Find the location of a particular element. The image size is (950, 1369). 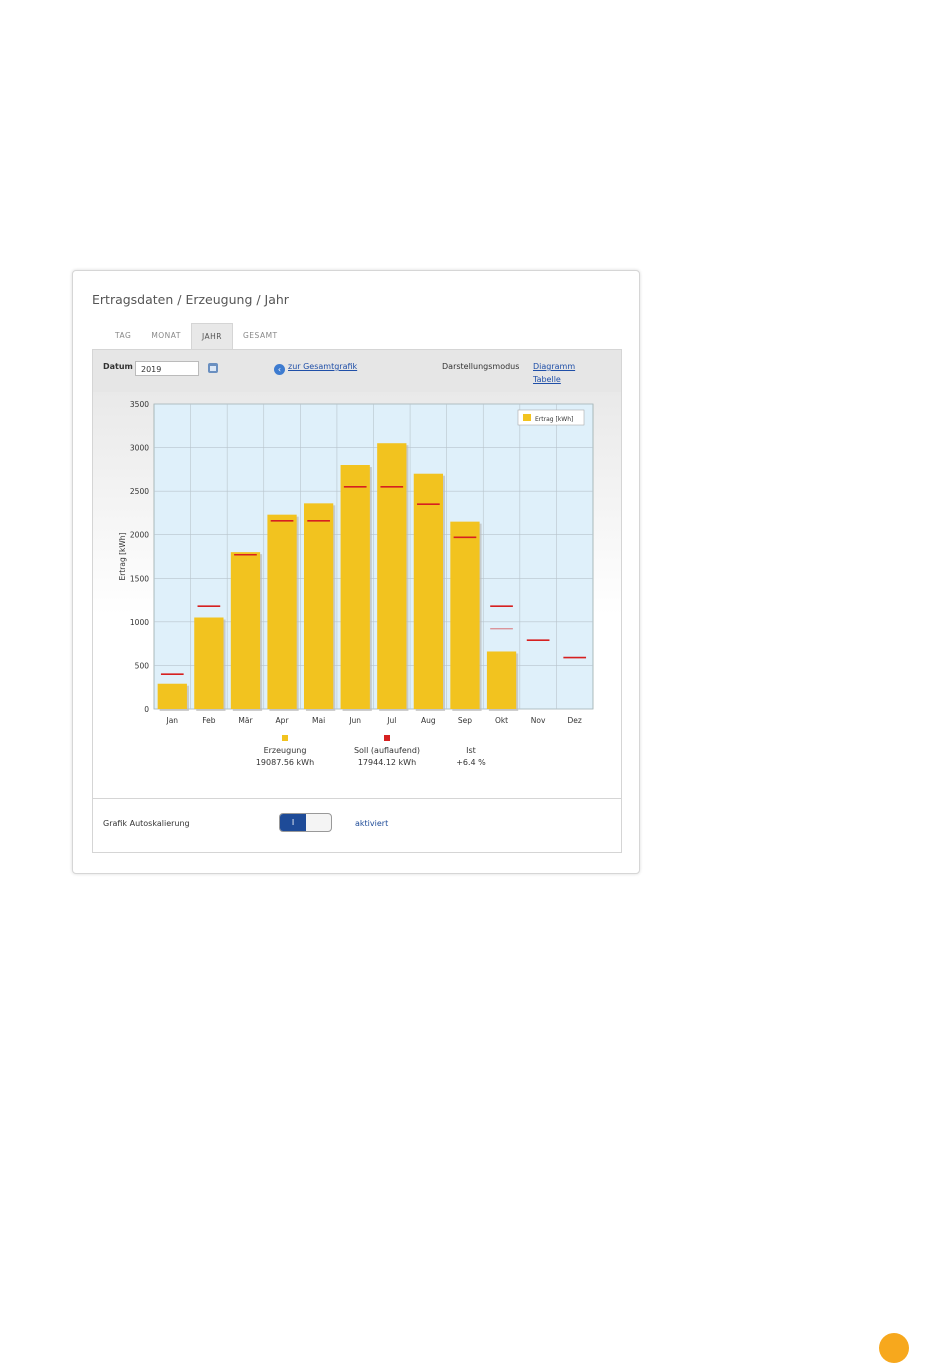

bar-Okt is located at coordinates (501, 680).